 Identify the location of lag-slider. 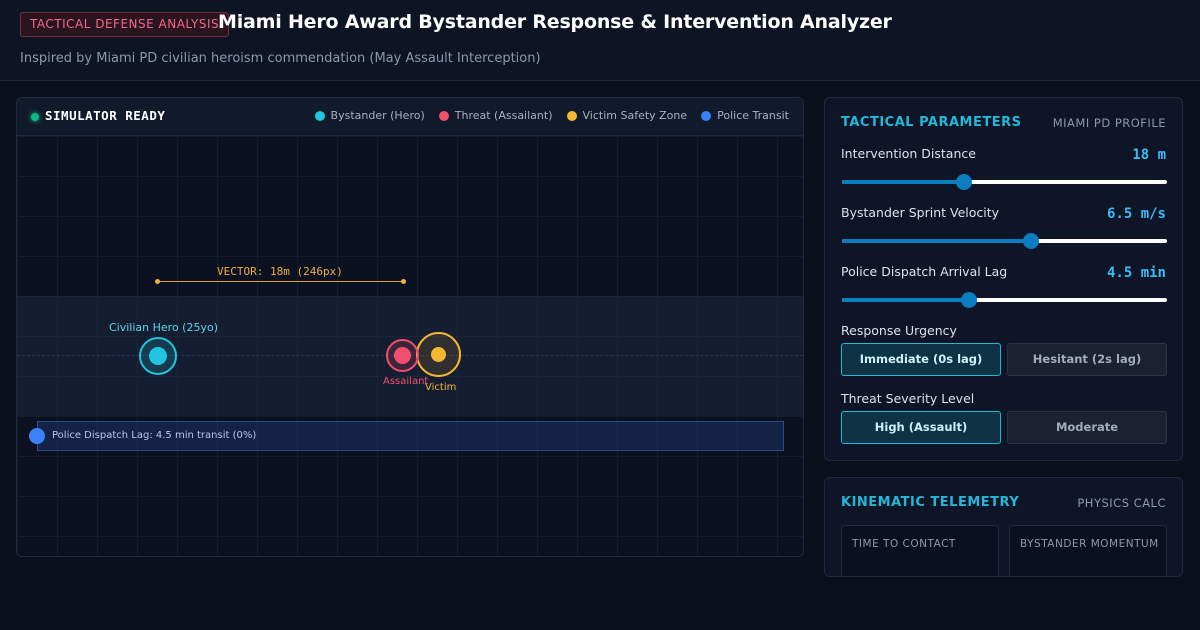
(1004, 300).